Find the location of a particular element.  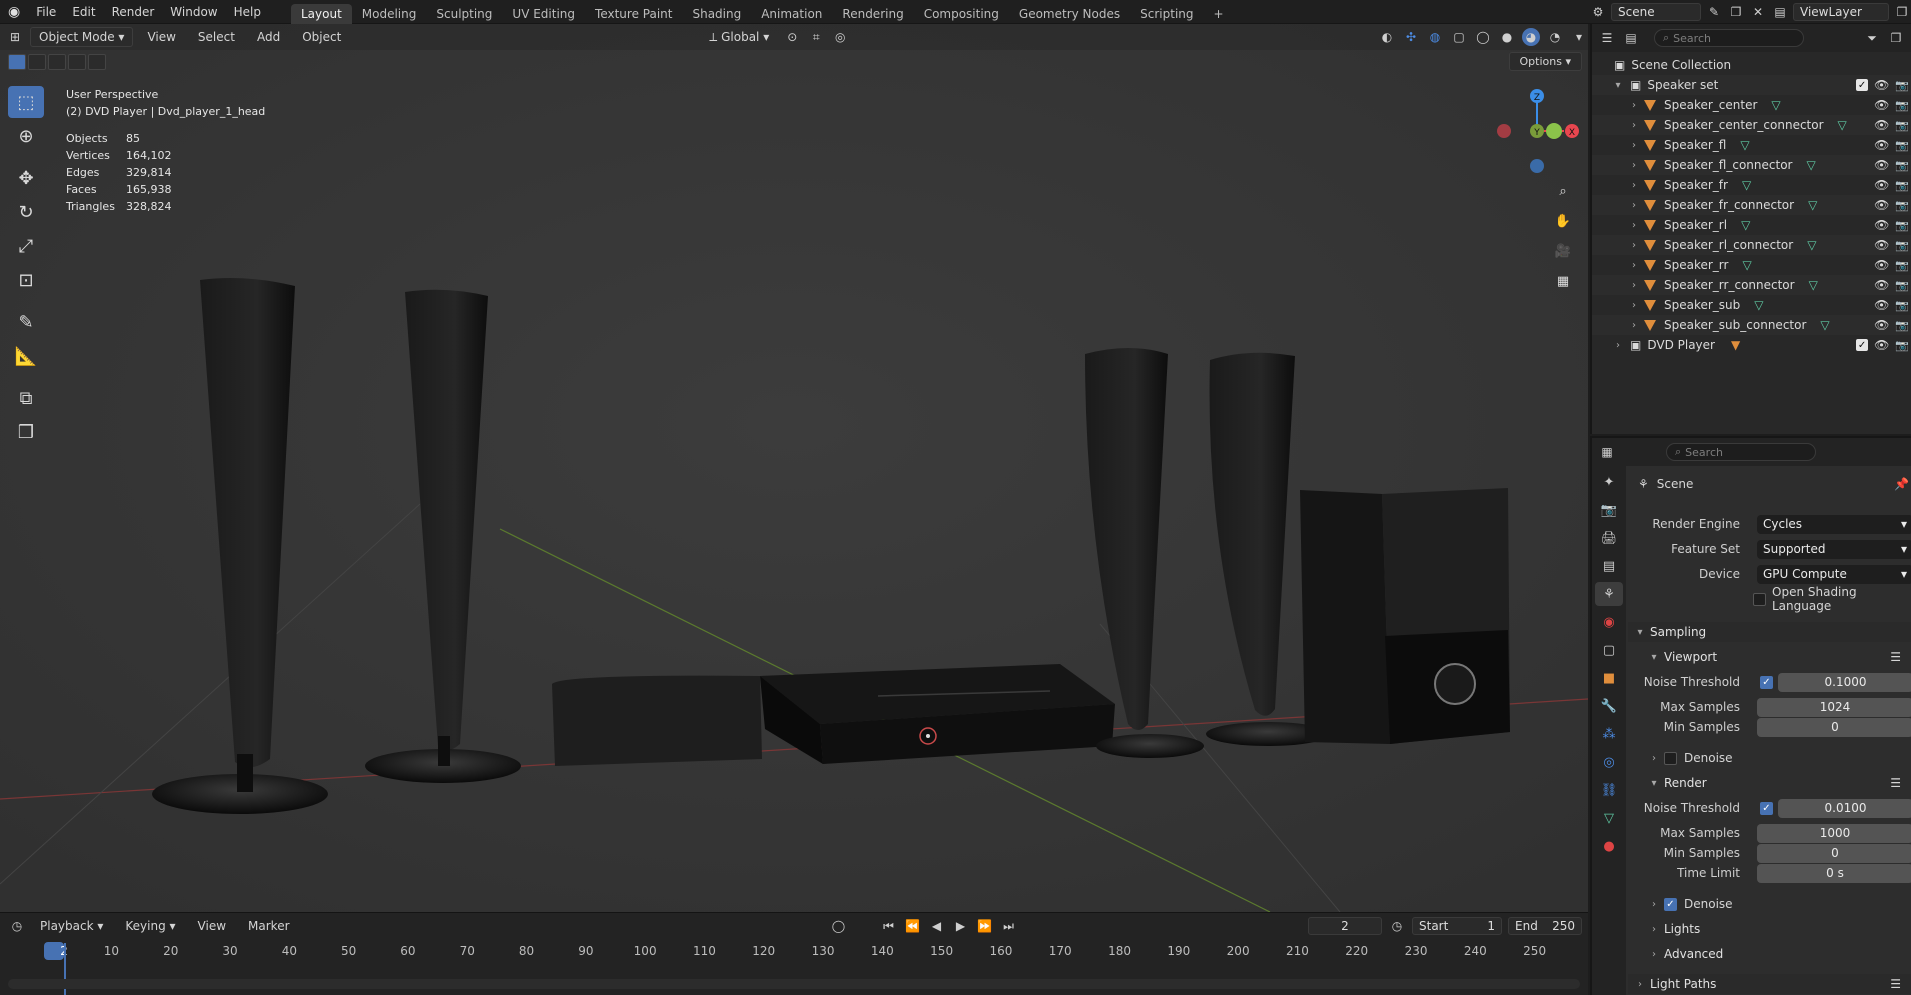

tool-tab-icon: ✦ is located at coordinates (1609, 482).